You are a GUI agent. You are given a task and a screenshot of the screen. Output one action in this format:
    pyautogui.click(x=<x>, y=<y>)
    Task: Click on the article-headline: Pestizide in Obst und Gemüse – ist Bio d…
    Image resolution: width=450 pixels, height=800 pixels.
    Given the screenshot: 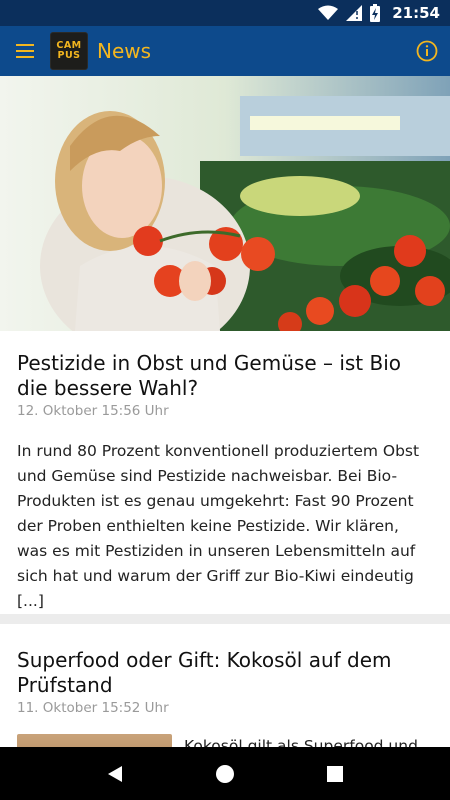 What is the action you would take?
    pyautogui.click(x=225, y=376)
    